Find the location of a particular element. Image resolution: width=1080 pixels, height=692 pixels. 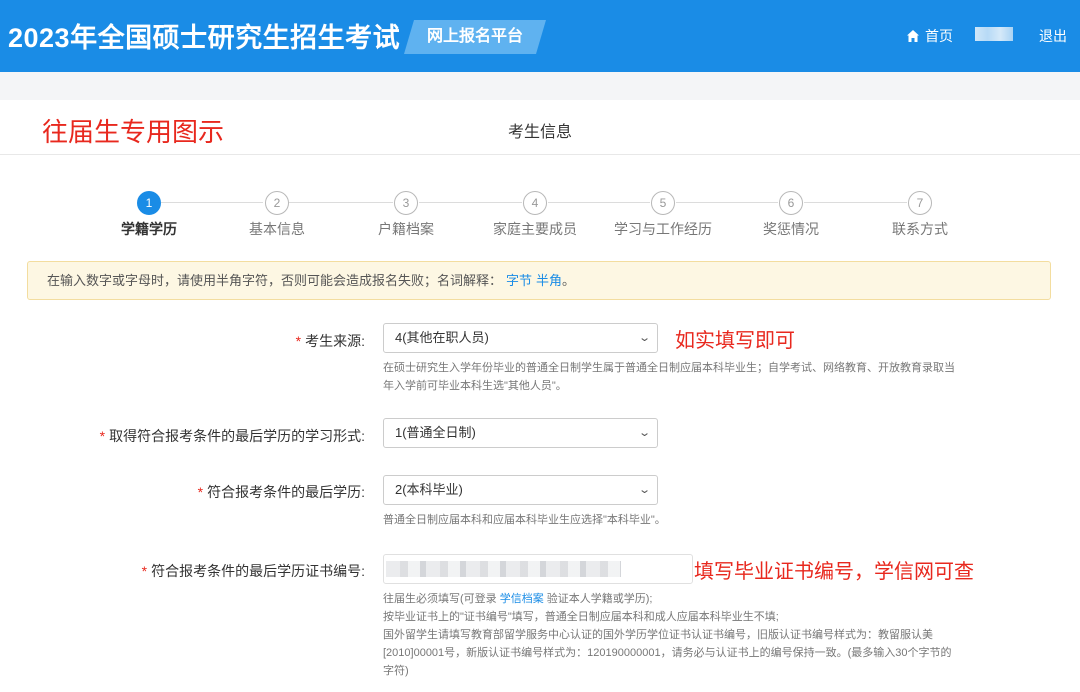

step-6-label: 奖惩情况 is located at coordinates (791, 229).